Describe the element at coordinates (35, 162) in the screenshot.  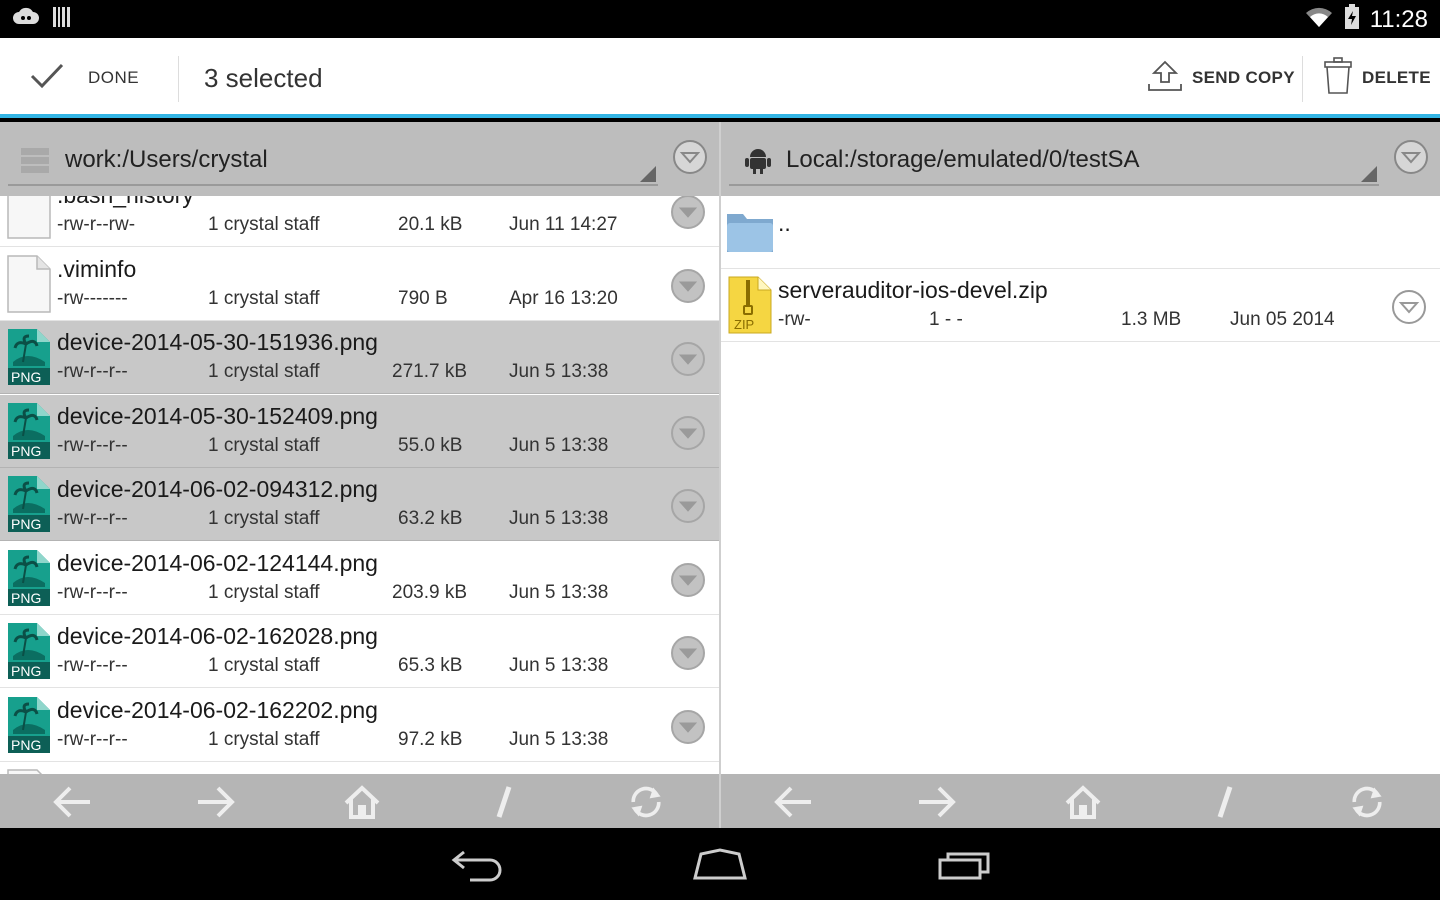
I see `server-icon` at that location.